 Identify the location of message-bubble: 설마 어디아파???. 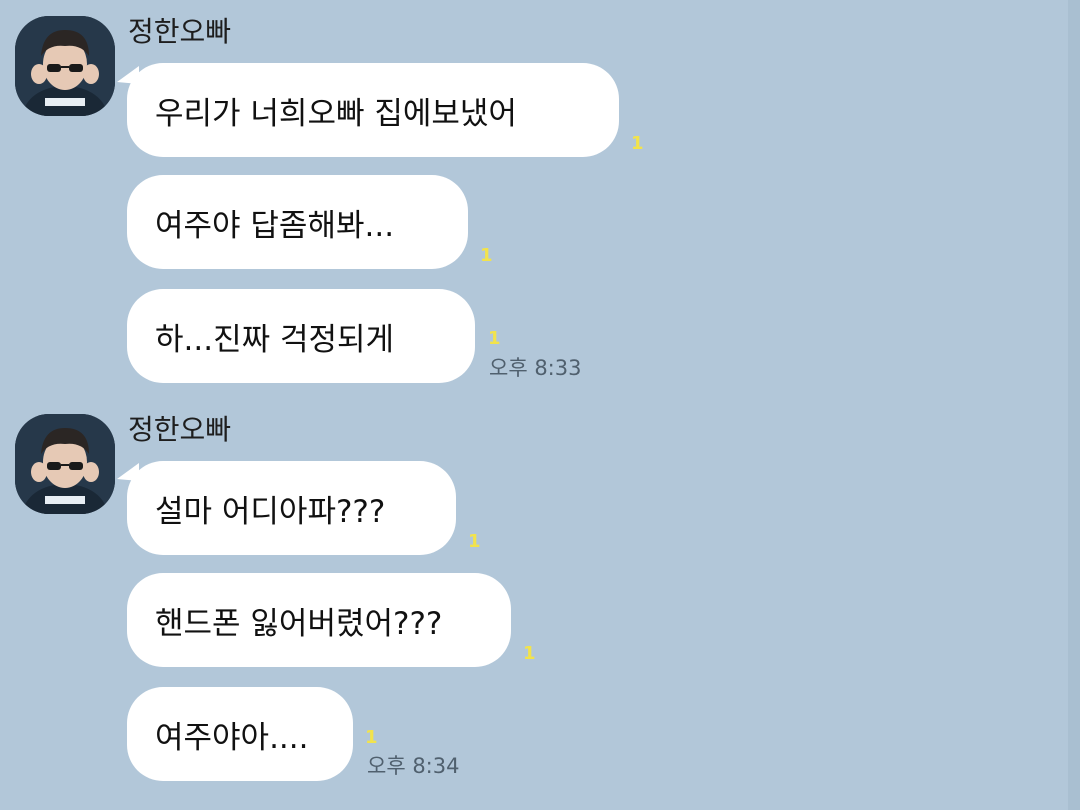
(291, 508).